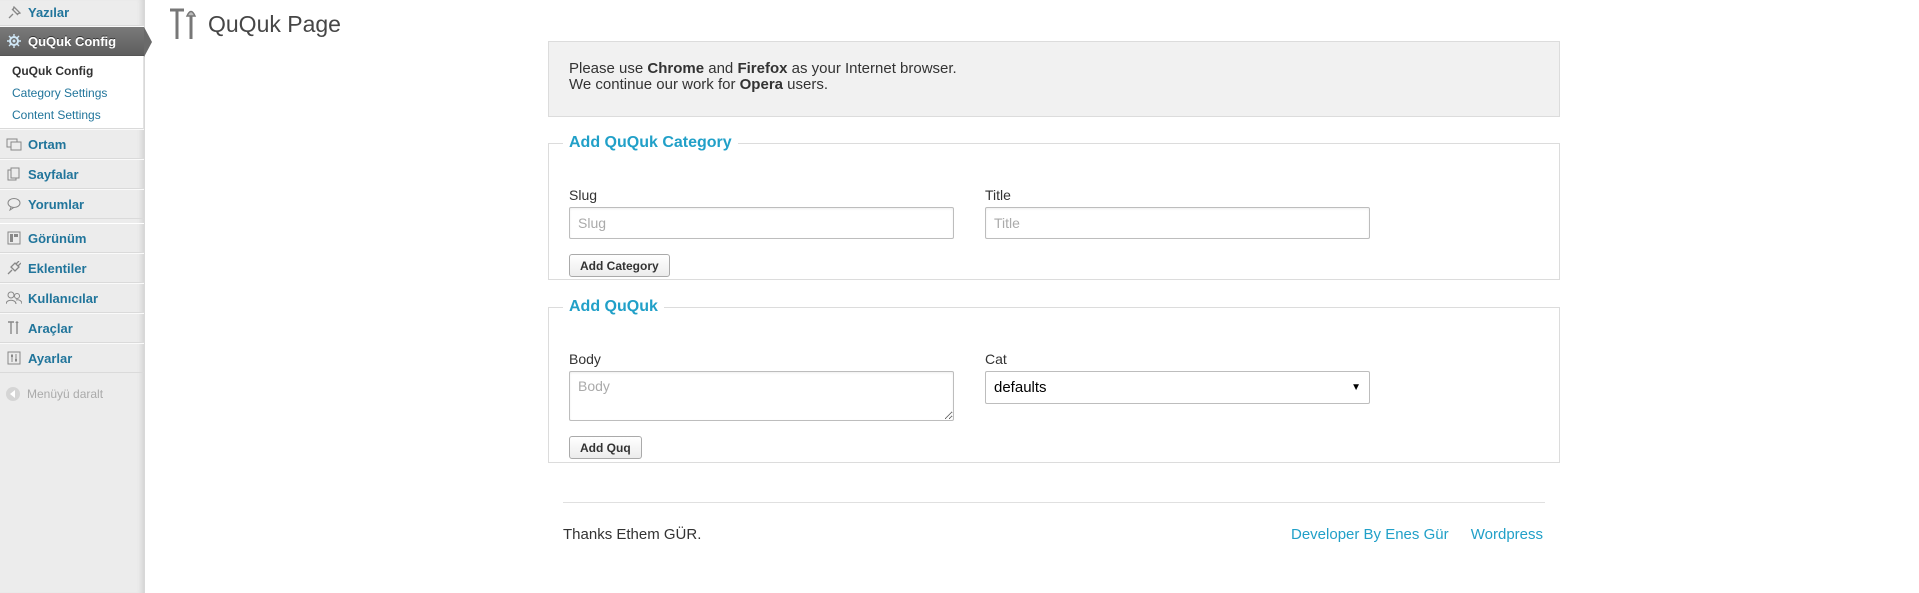  I want to click on menu-label: Araçlar, so click(50, 328).